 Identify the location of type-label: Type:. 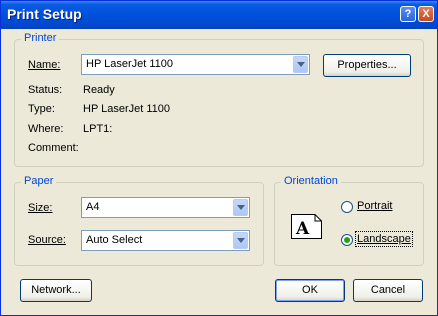
(41, 109).